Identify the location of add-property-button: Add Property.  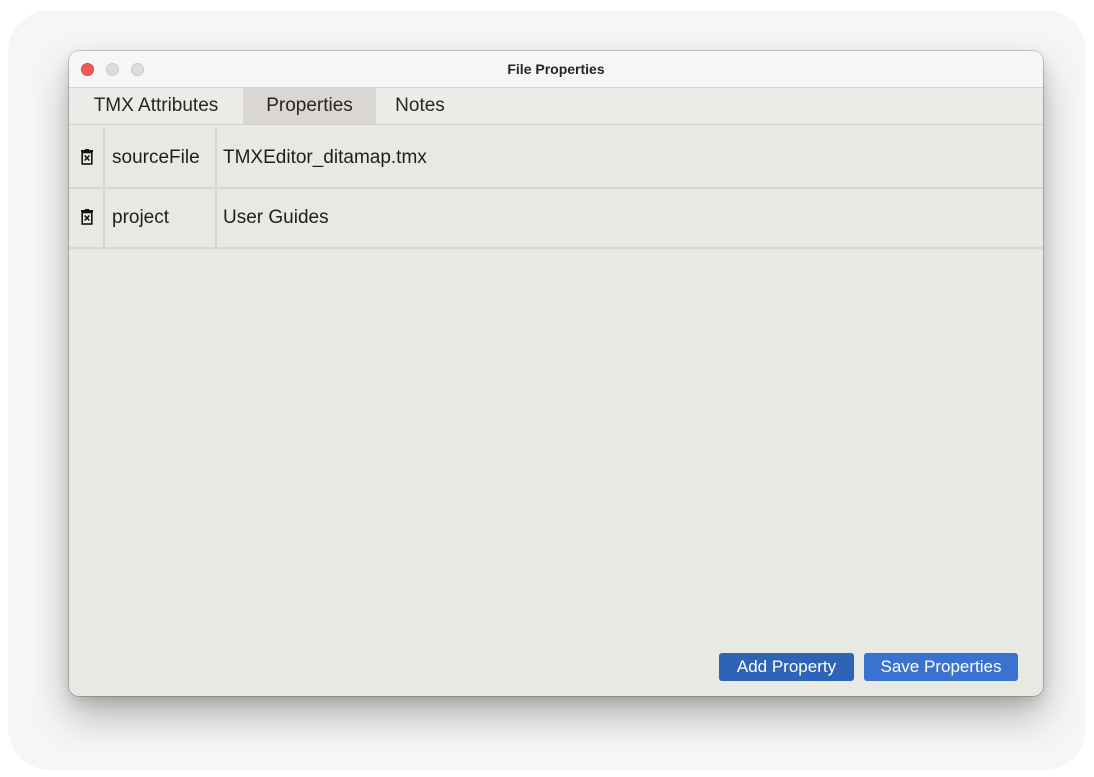
(786, 667).